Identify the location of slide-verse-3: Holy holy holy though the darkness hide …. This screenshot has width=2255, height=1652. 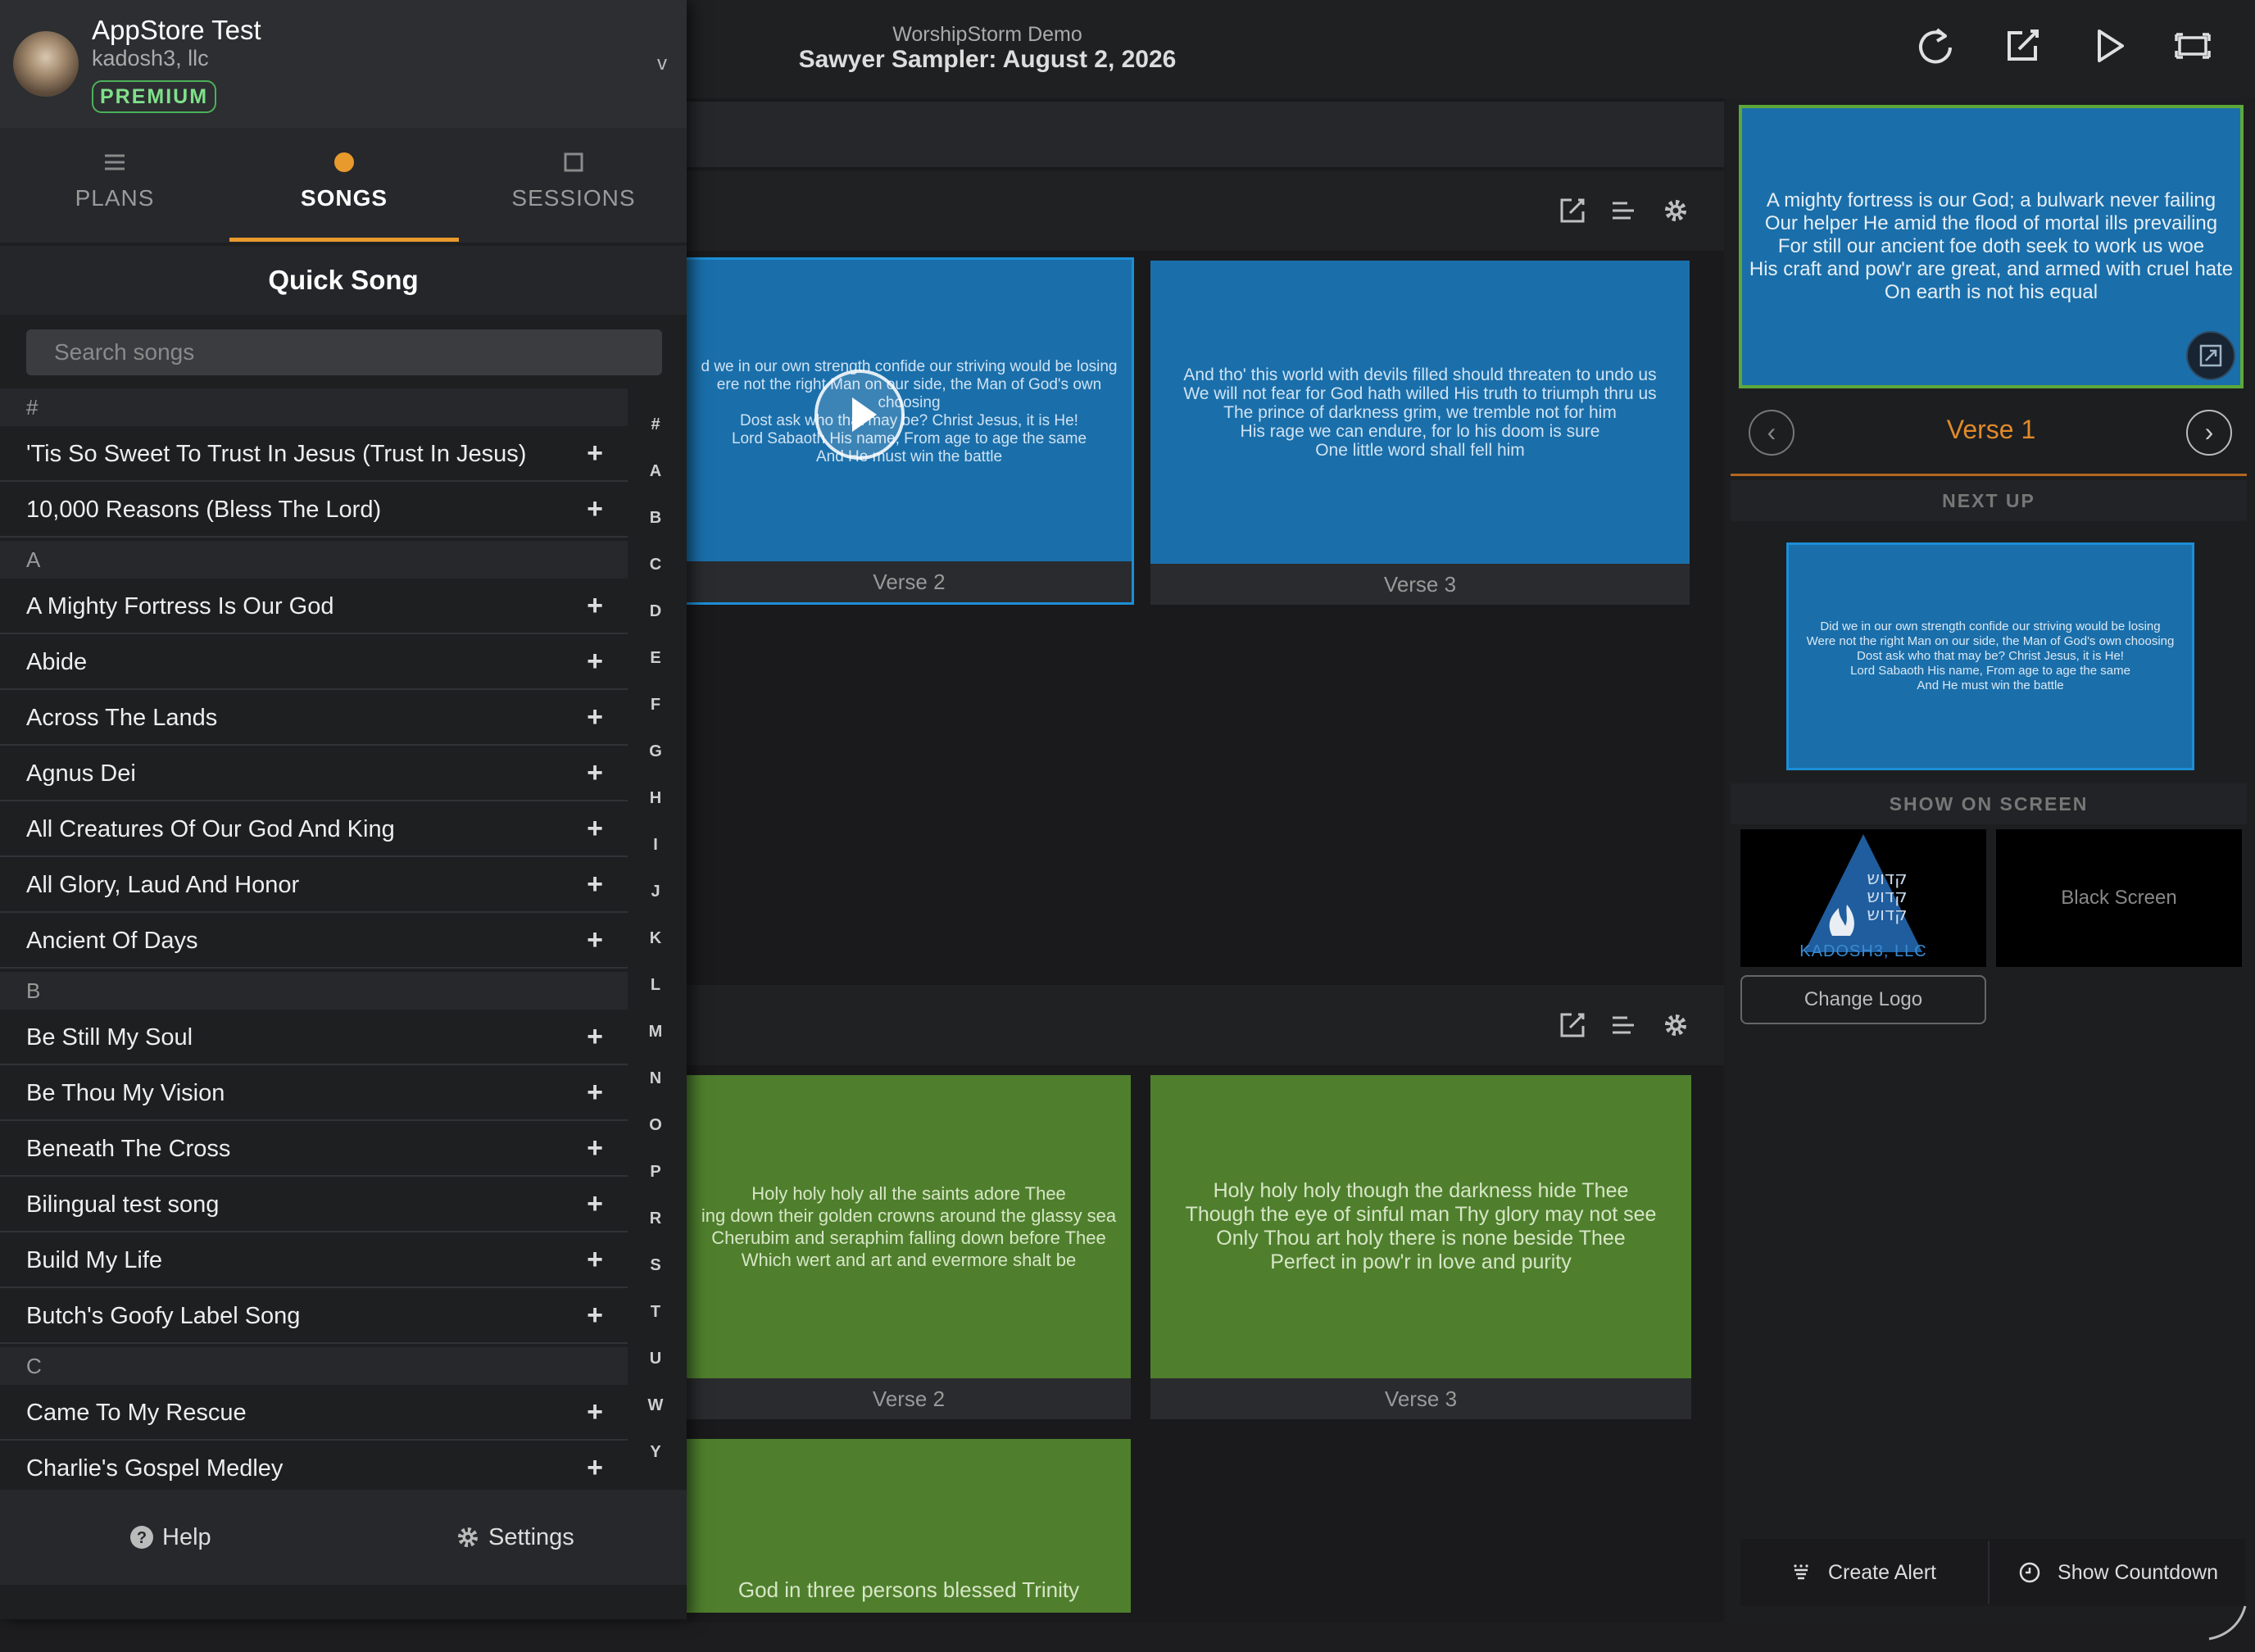
(1420, 1247).